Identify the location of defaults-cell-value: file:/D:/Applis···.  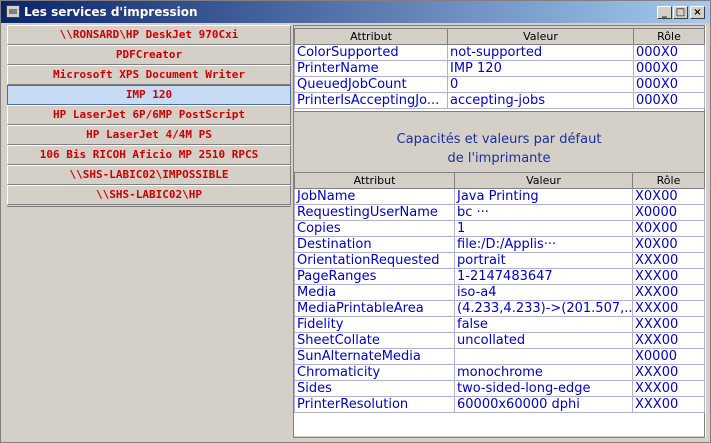
(543, 244).